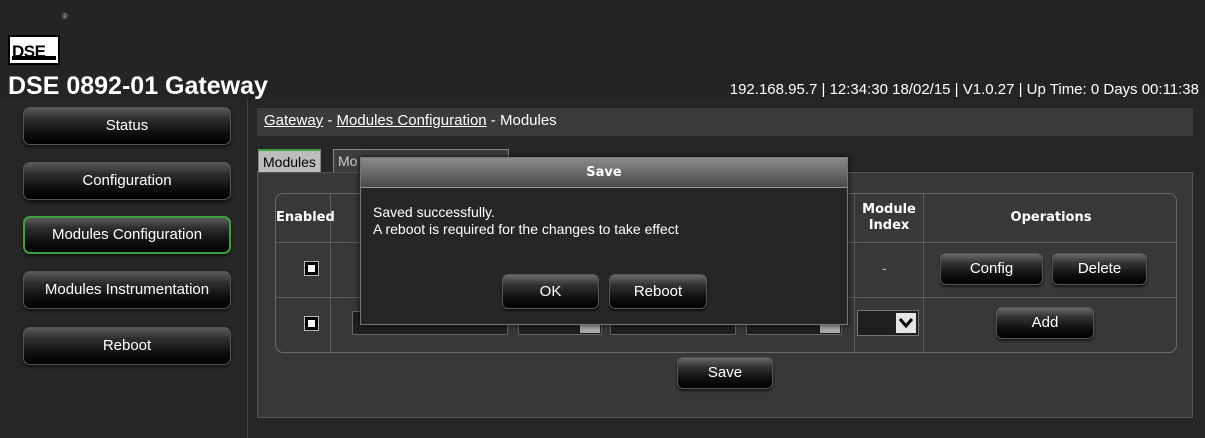 Image resolution: width=1205 pixels, height=438 pixels. What do you see at coordinates (725, 373) in the screenshot?
I see `save-button: Save` at bounding box center [725, 373].